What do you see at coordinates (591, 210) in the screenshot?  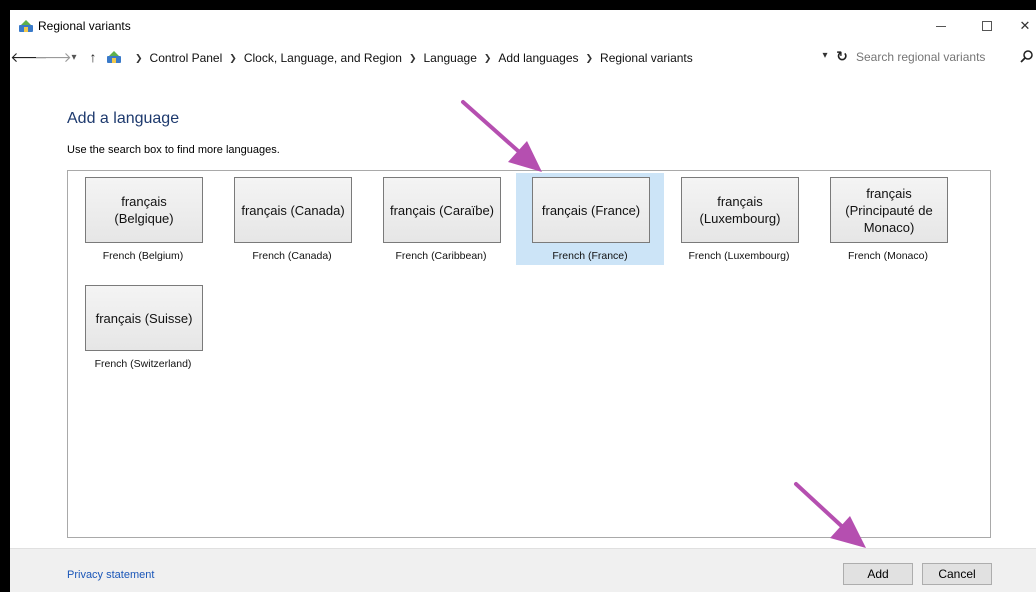 I see `language-tile-button: français (France)` at bounding box center [591, 210].